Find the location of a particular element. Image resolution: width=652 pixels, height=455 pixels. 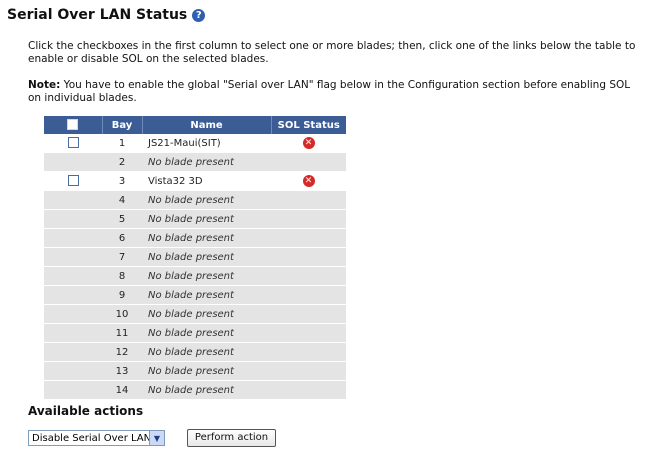

table-header-row: Bay Name SOL Status is located at coordinates (195, 125).